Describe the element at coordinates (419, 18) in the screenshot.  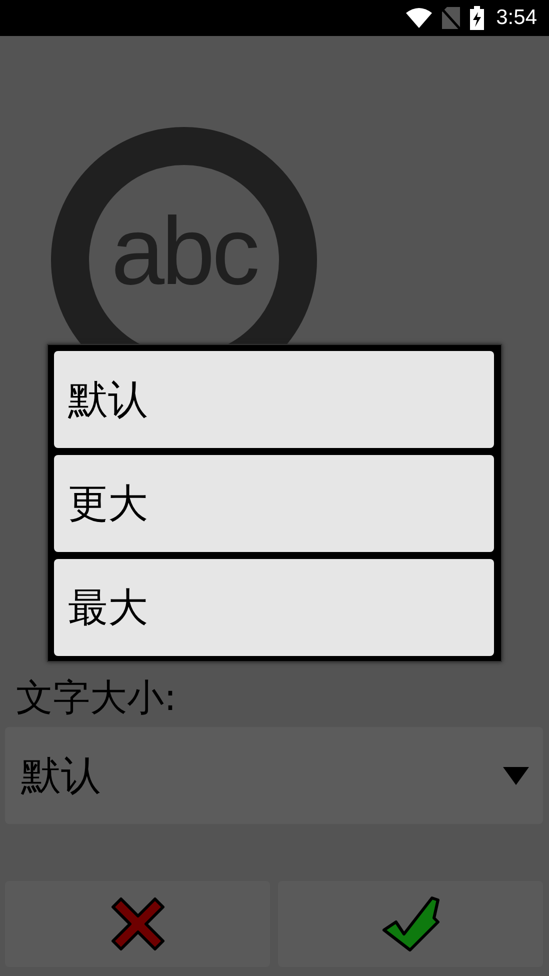
I see `wifi-icon` at that location.